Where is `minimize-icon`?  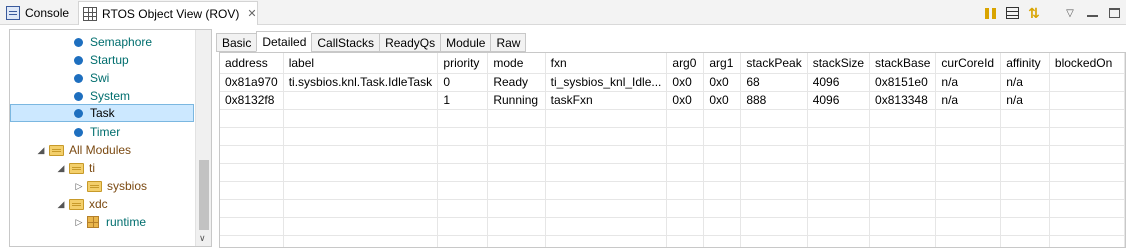 minimize-icon is located at coordinates (1092, 16).